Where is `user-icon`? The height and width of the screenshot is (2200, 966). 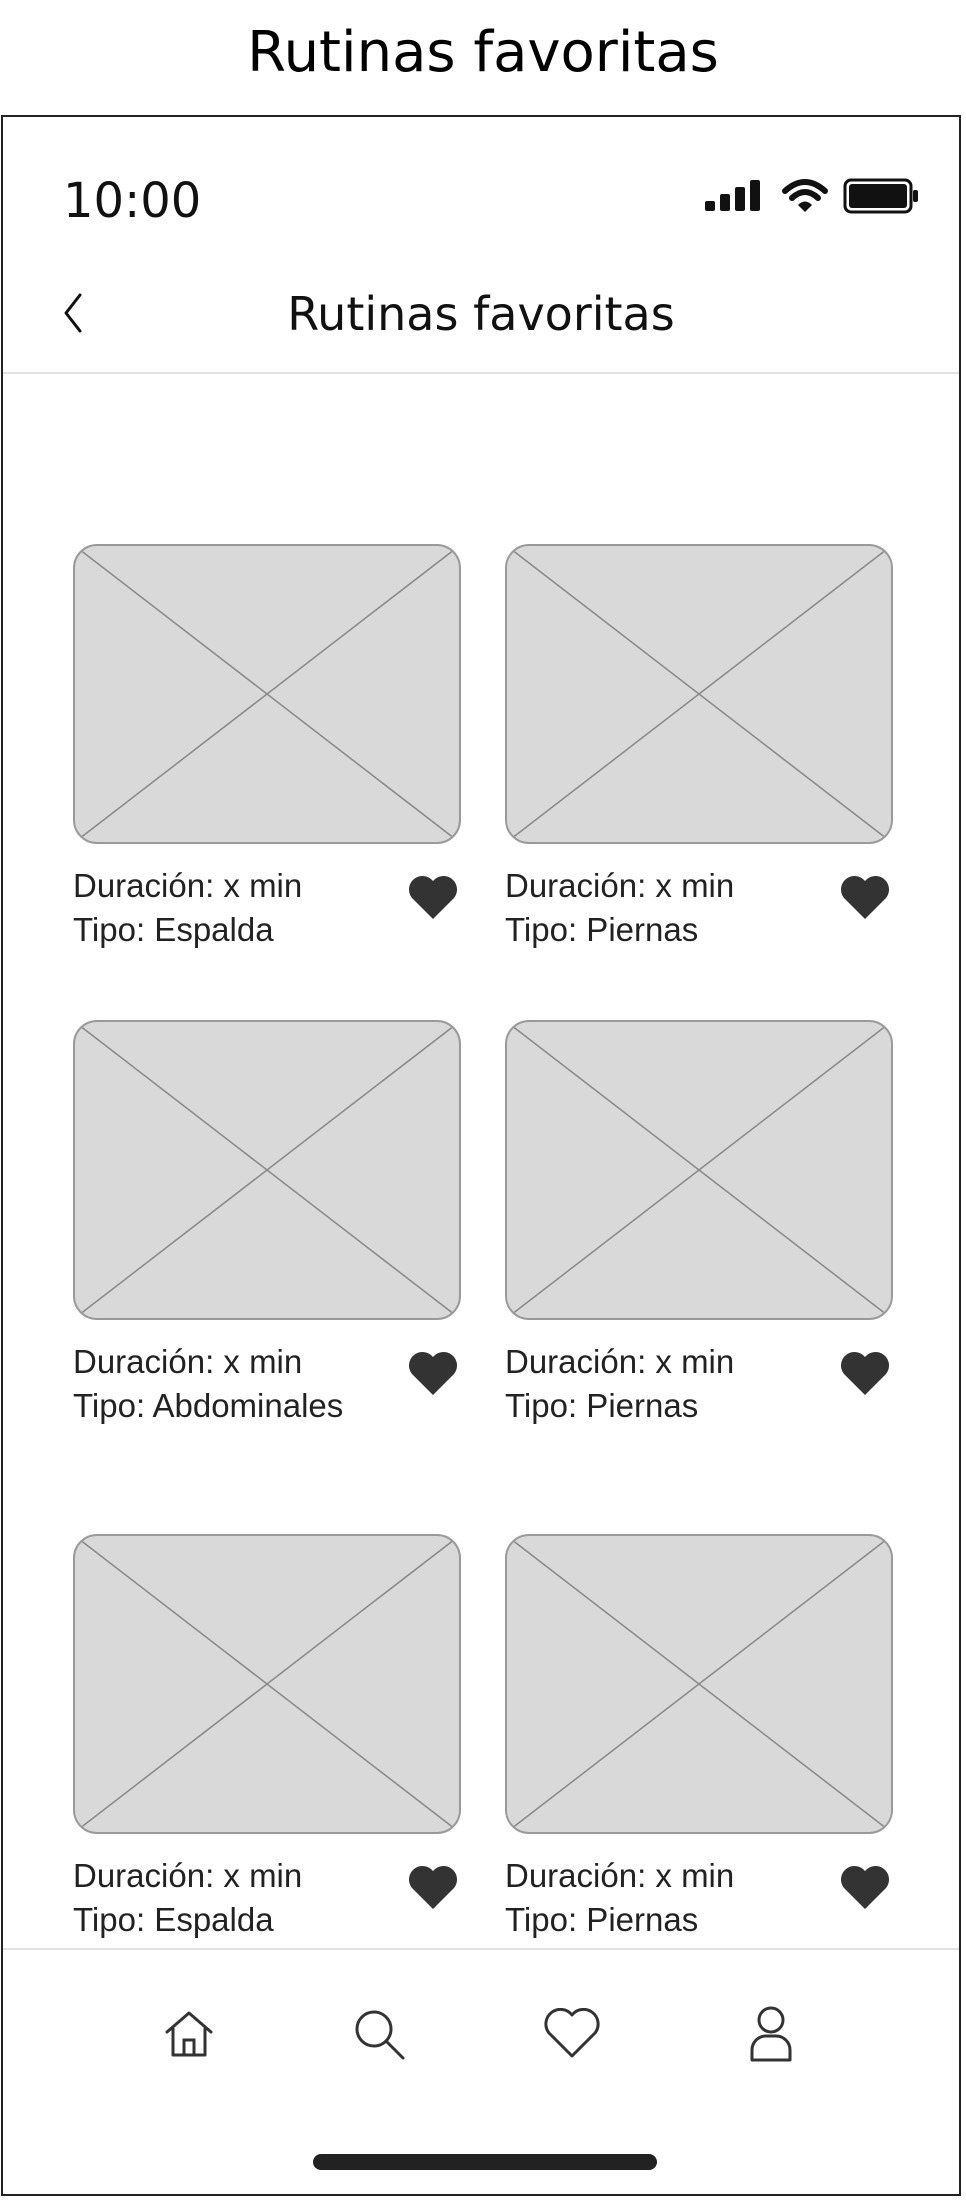
user-icon is located at coordinates (771, 2036).